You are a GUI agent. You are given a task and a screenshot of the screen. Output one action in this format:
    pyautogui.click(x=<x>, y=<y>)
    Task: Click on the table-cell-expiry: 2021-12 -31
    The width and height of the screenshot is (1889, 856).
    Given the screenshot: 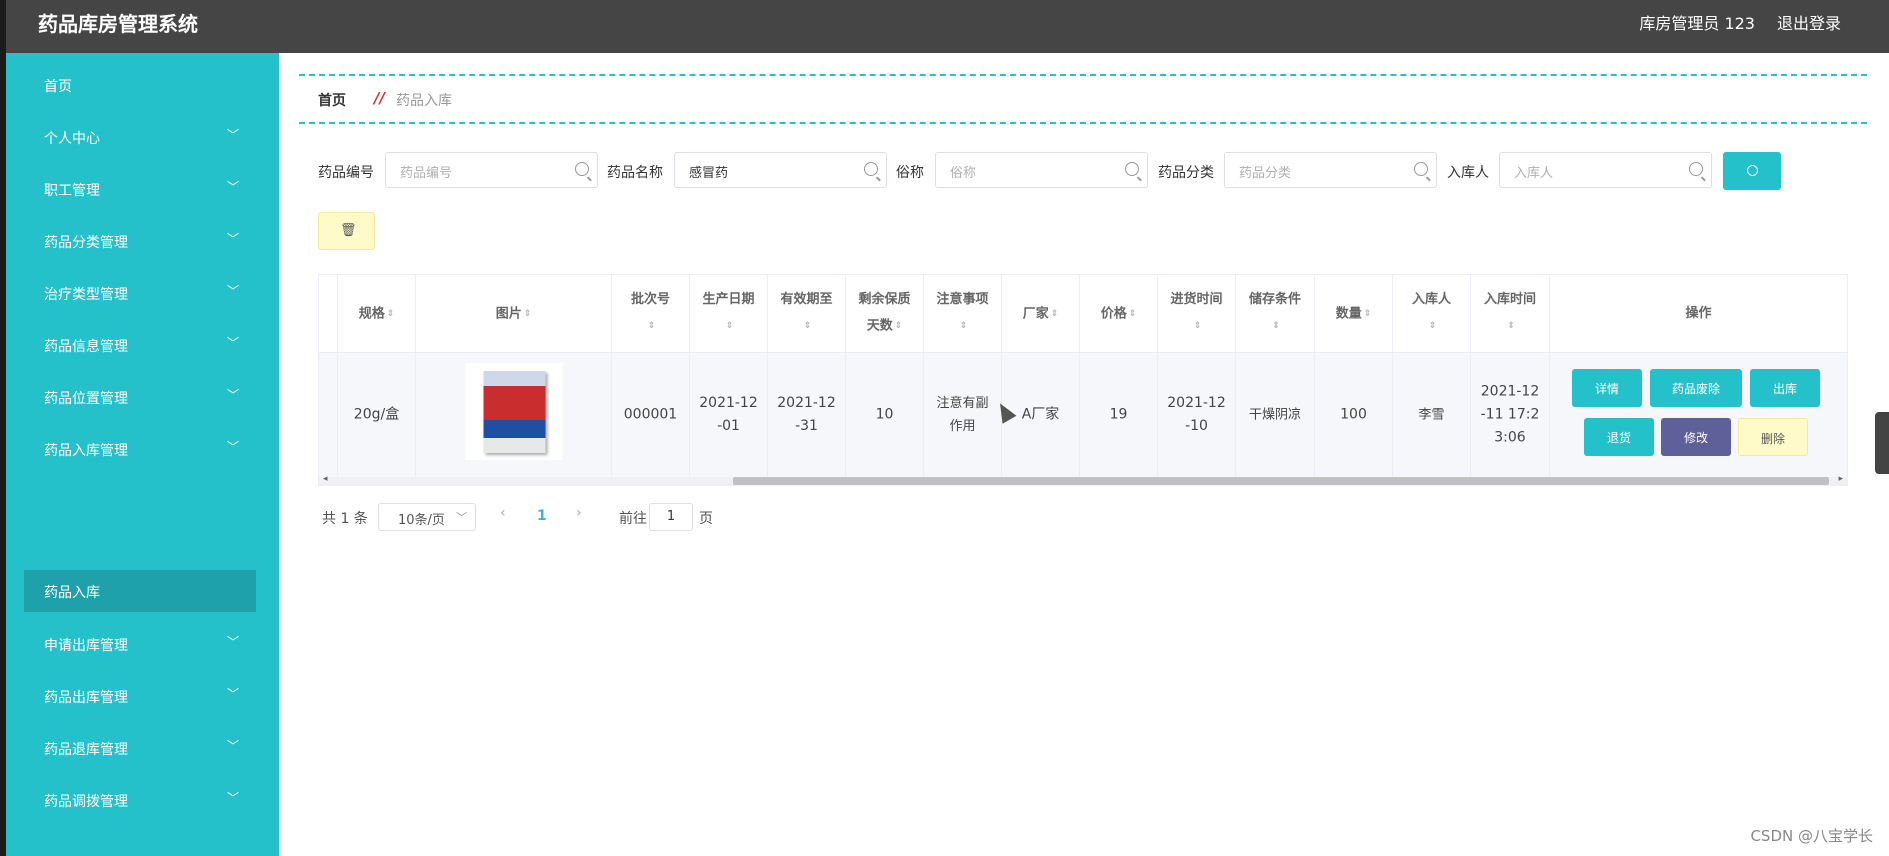 What is the action you would take?
    pyautogui.click(x=807, y=415)
    